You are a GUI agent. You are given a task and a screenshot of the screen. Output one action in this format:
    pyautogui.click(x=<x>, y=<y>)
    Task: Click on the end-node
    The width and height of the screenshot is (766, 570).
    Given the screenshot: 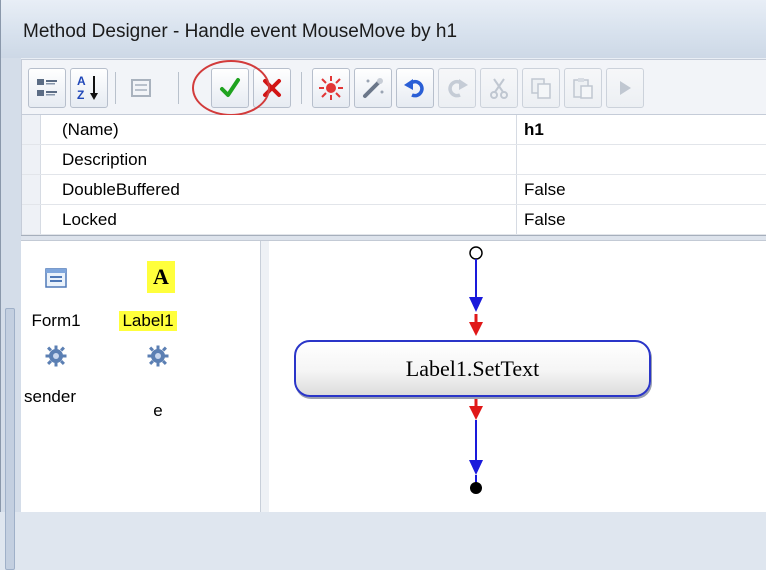 What is the action you would take?
    pyautogui.click(x=476, y=488)
    